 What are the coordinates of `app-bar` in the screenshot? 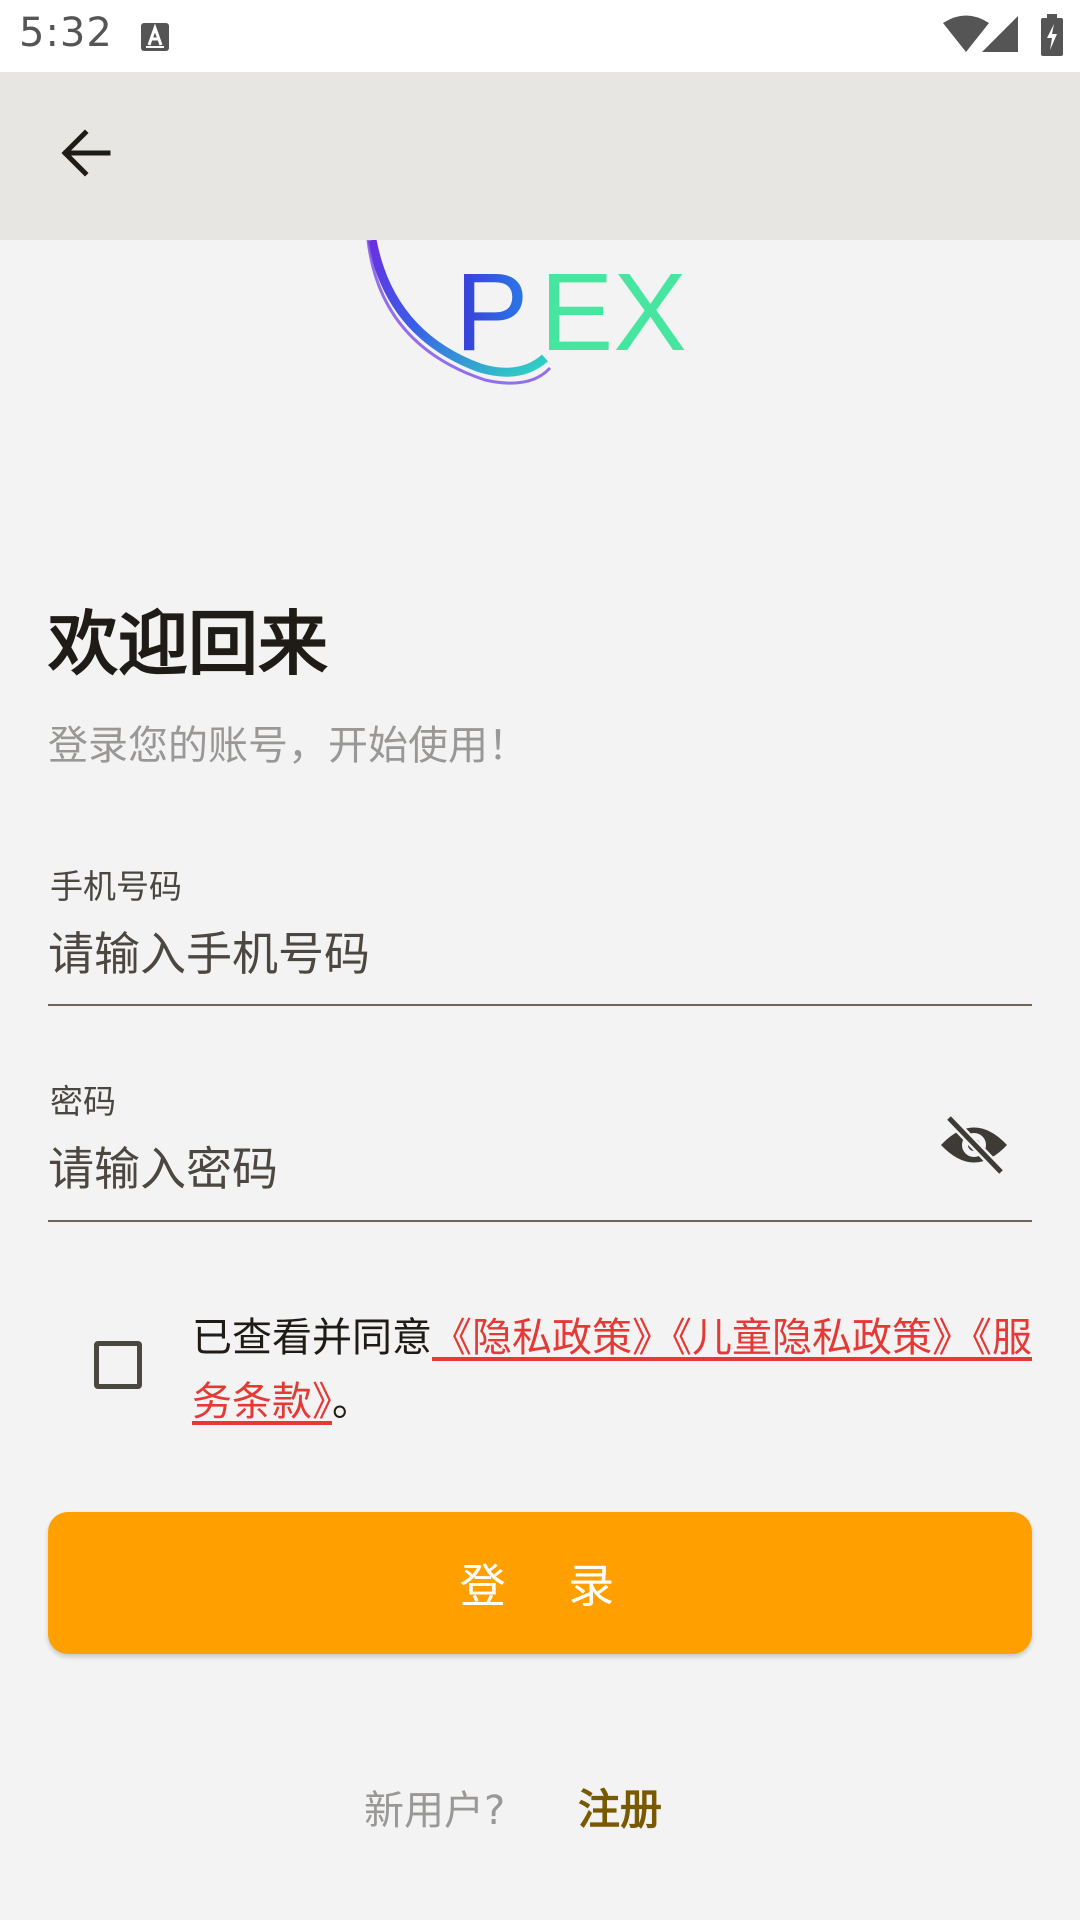 It's located at (540, 156).